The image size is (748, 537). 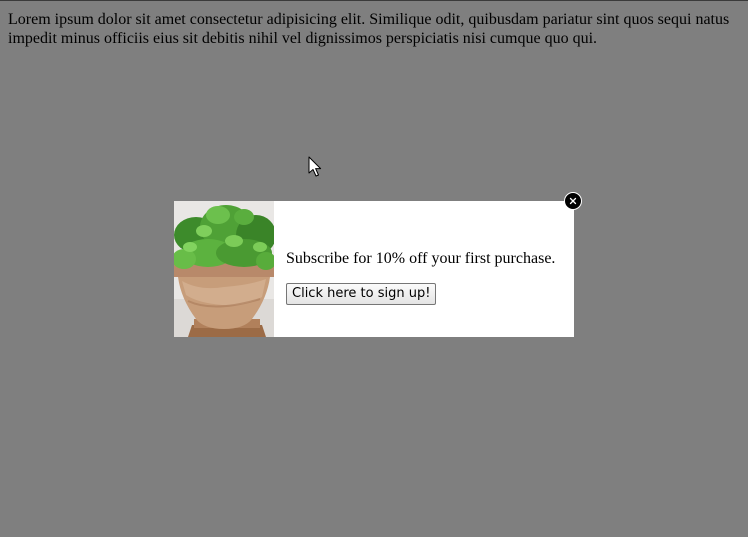 What do you see at coordinates (374, 0) in the screenshot?
I see `window-top-border` at bounding box center [374, 0].